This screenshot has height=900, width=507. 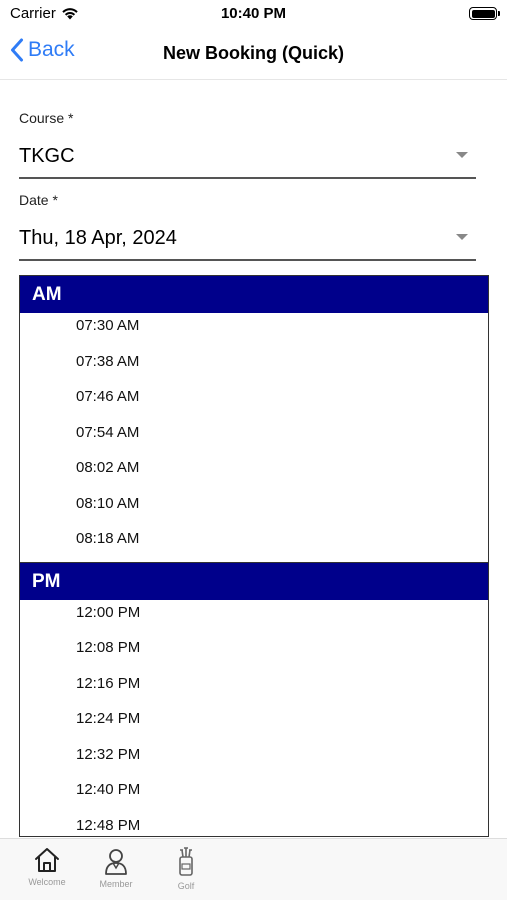 I want to click on tab-member: Member, so click(x=116, y=868).